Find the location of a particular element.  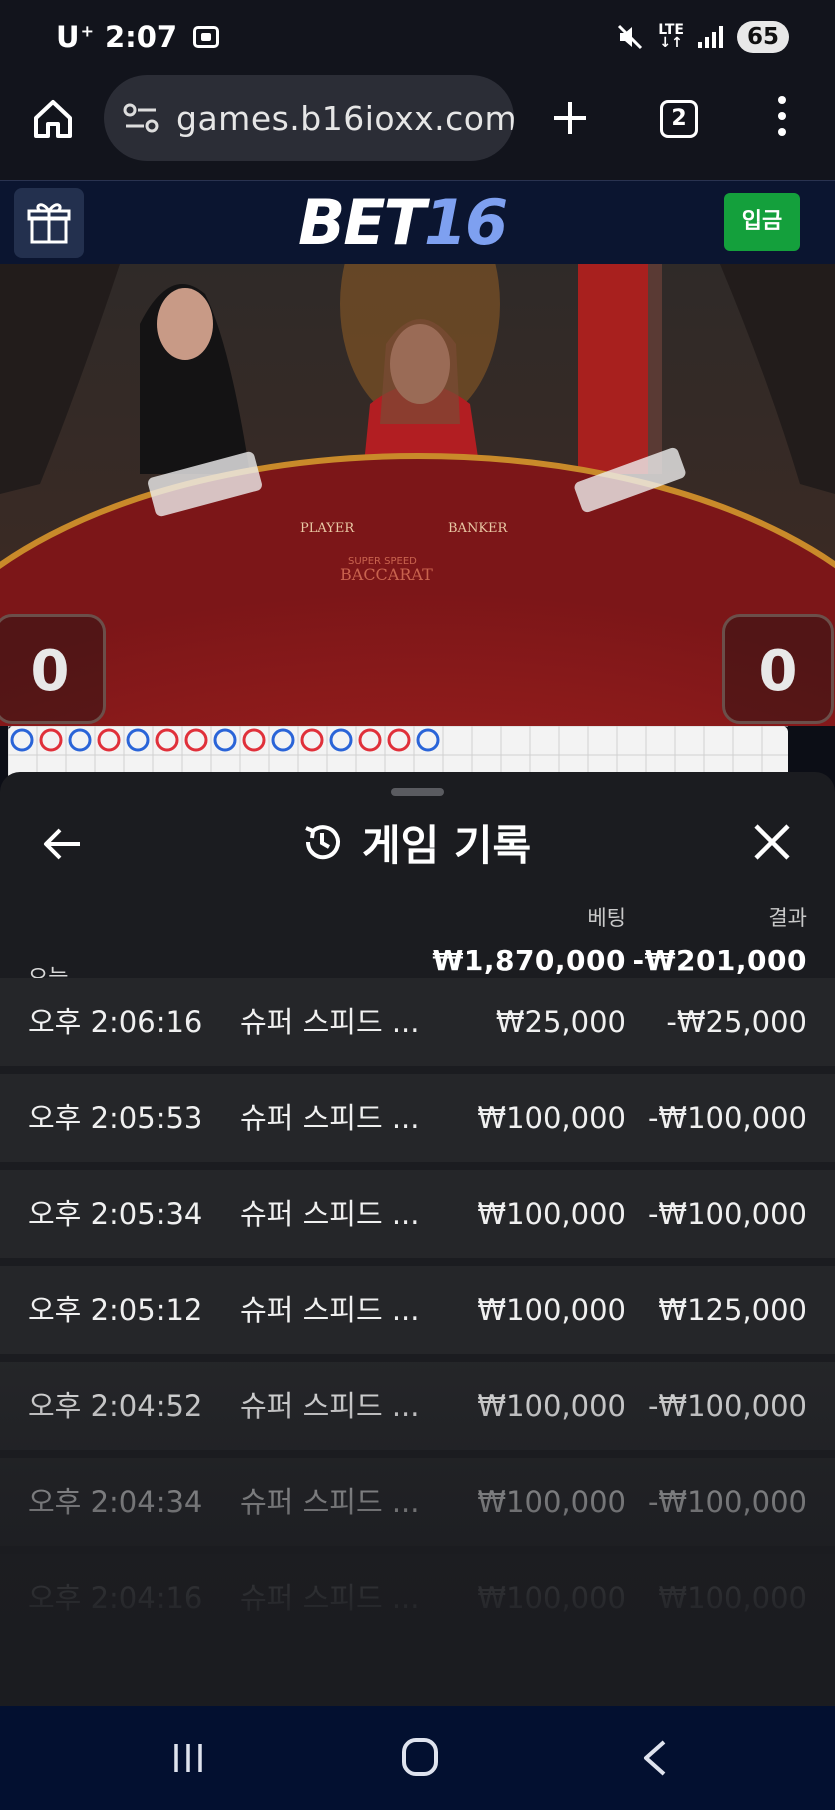

gift-button is located at coordinates (49, 223).